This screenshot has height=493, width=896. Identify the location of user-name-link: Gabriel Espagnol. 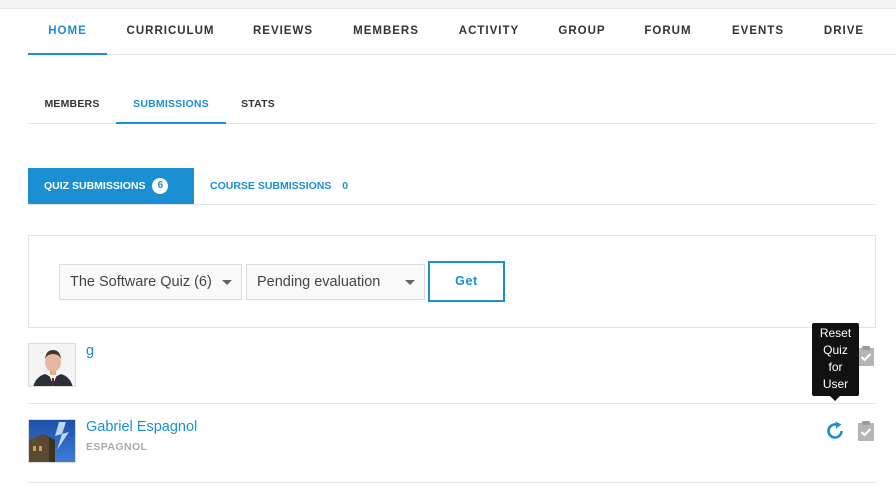
(141, 427).